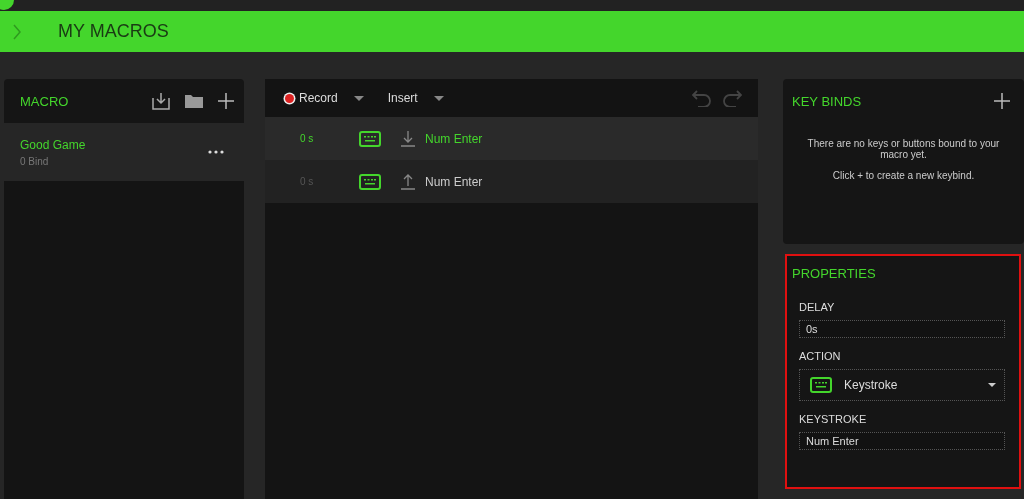 This screenshot has height=499, width=1024. I want to click on delay-text: 0 s, so click(307, 138).